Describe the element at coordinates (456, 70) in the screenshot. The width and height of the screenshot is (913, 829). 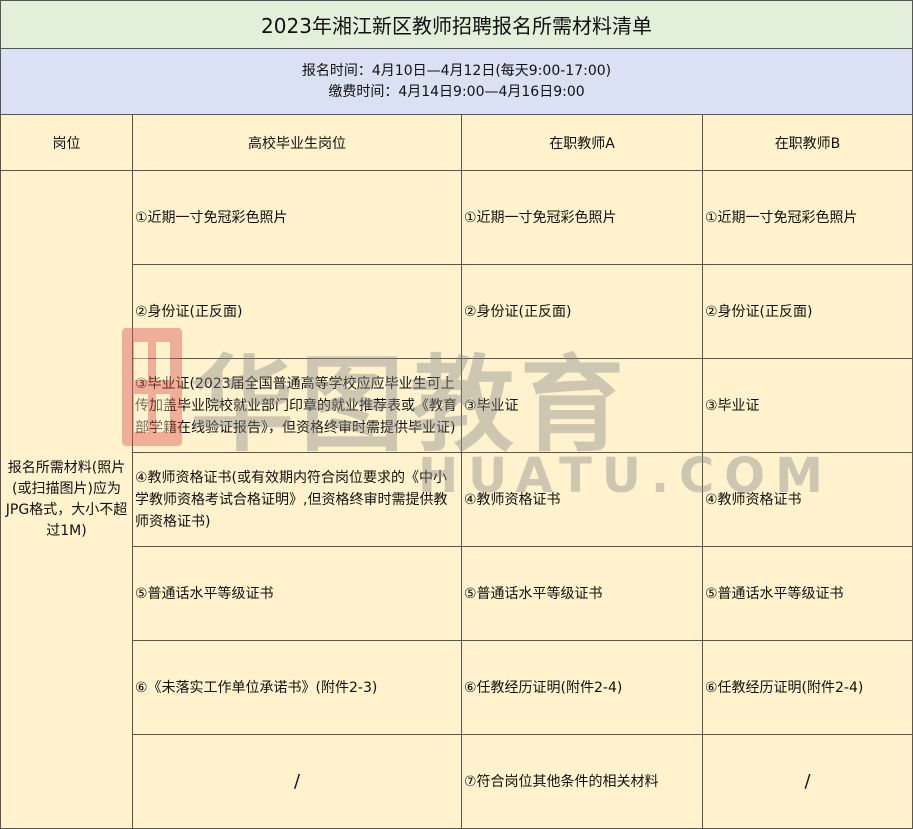
I see `registration-time: 报名时间：4月10日—4月12日(每天9:00-17:00)` at that location.